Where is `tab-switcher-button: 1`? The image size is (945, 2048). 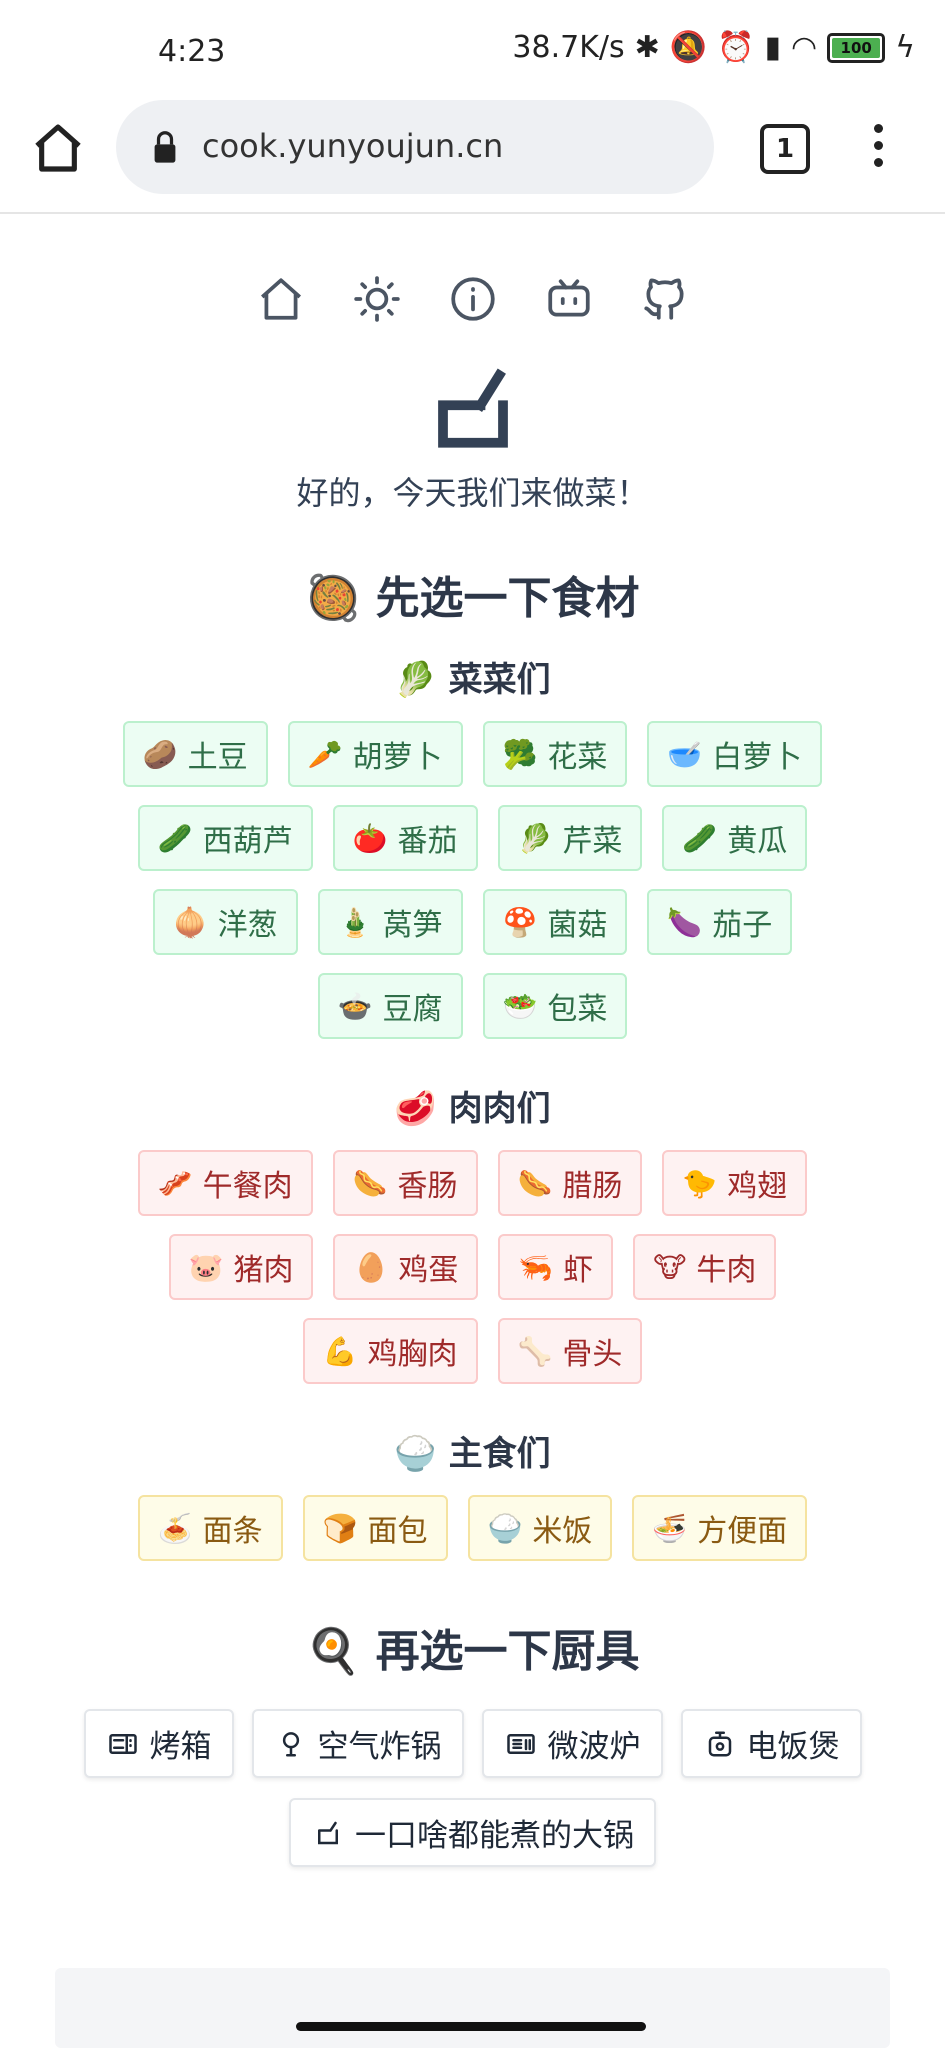 tab-switcher-button: 1 is located at coordinates (785, 149).